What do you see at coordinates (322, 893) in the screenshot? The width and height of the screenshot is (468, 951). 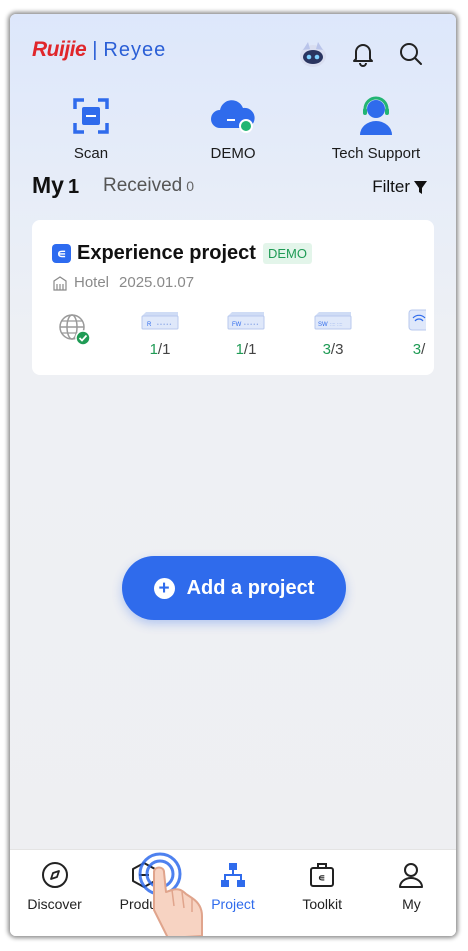 I see `nav-toolkit: ∊ Toolkit` at bounding box center [322, 893].